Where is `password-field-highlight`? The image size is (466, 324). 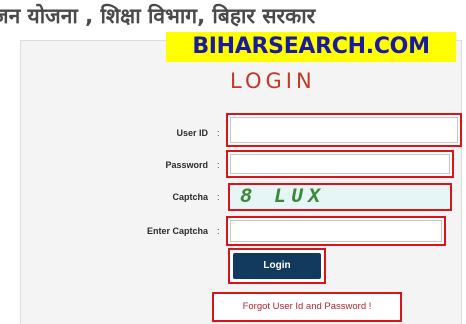
password-field-highlight is located at coordinates (340, 164).